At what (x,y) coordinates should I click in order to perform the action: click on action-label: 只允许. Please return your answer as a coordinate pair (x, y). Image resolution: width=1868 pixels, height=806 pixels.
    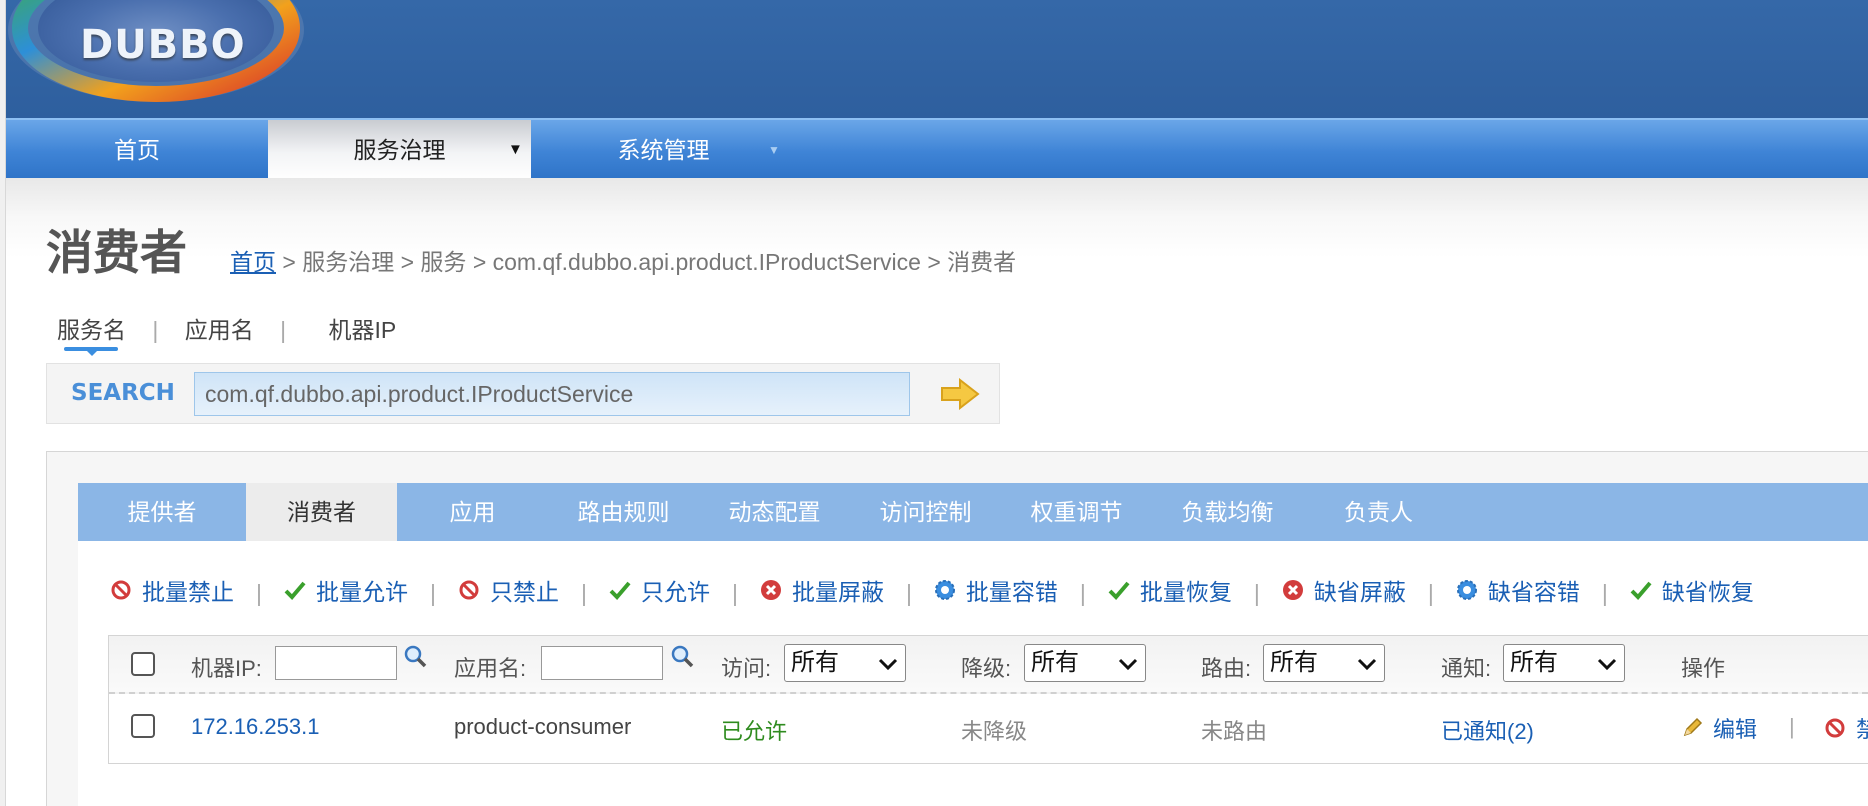
    Looking at the image, I should click on (675, 592).